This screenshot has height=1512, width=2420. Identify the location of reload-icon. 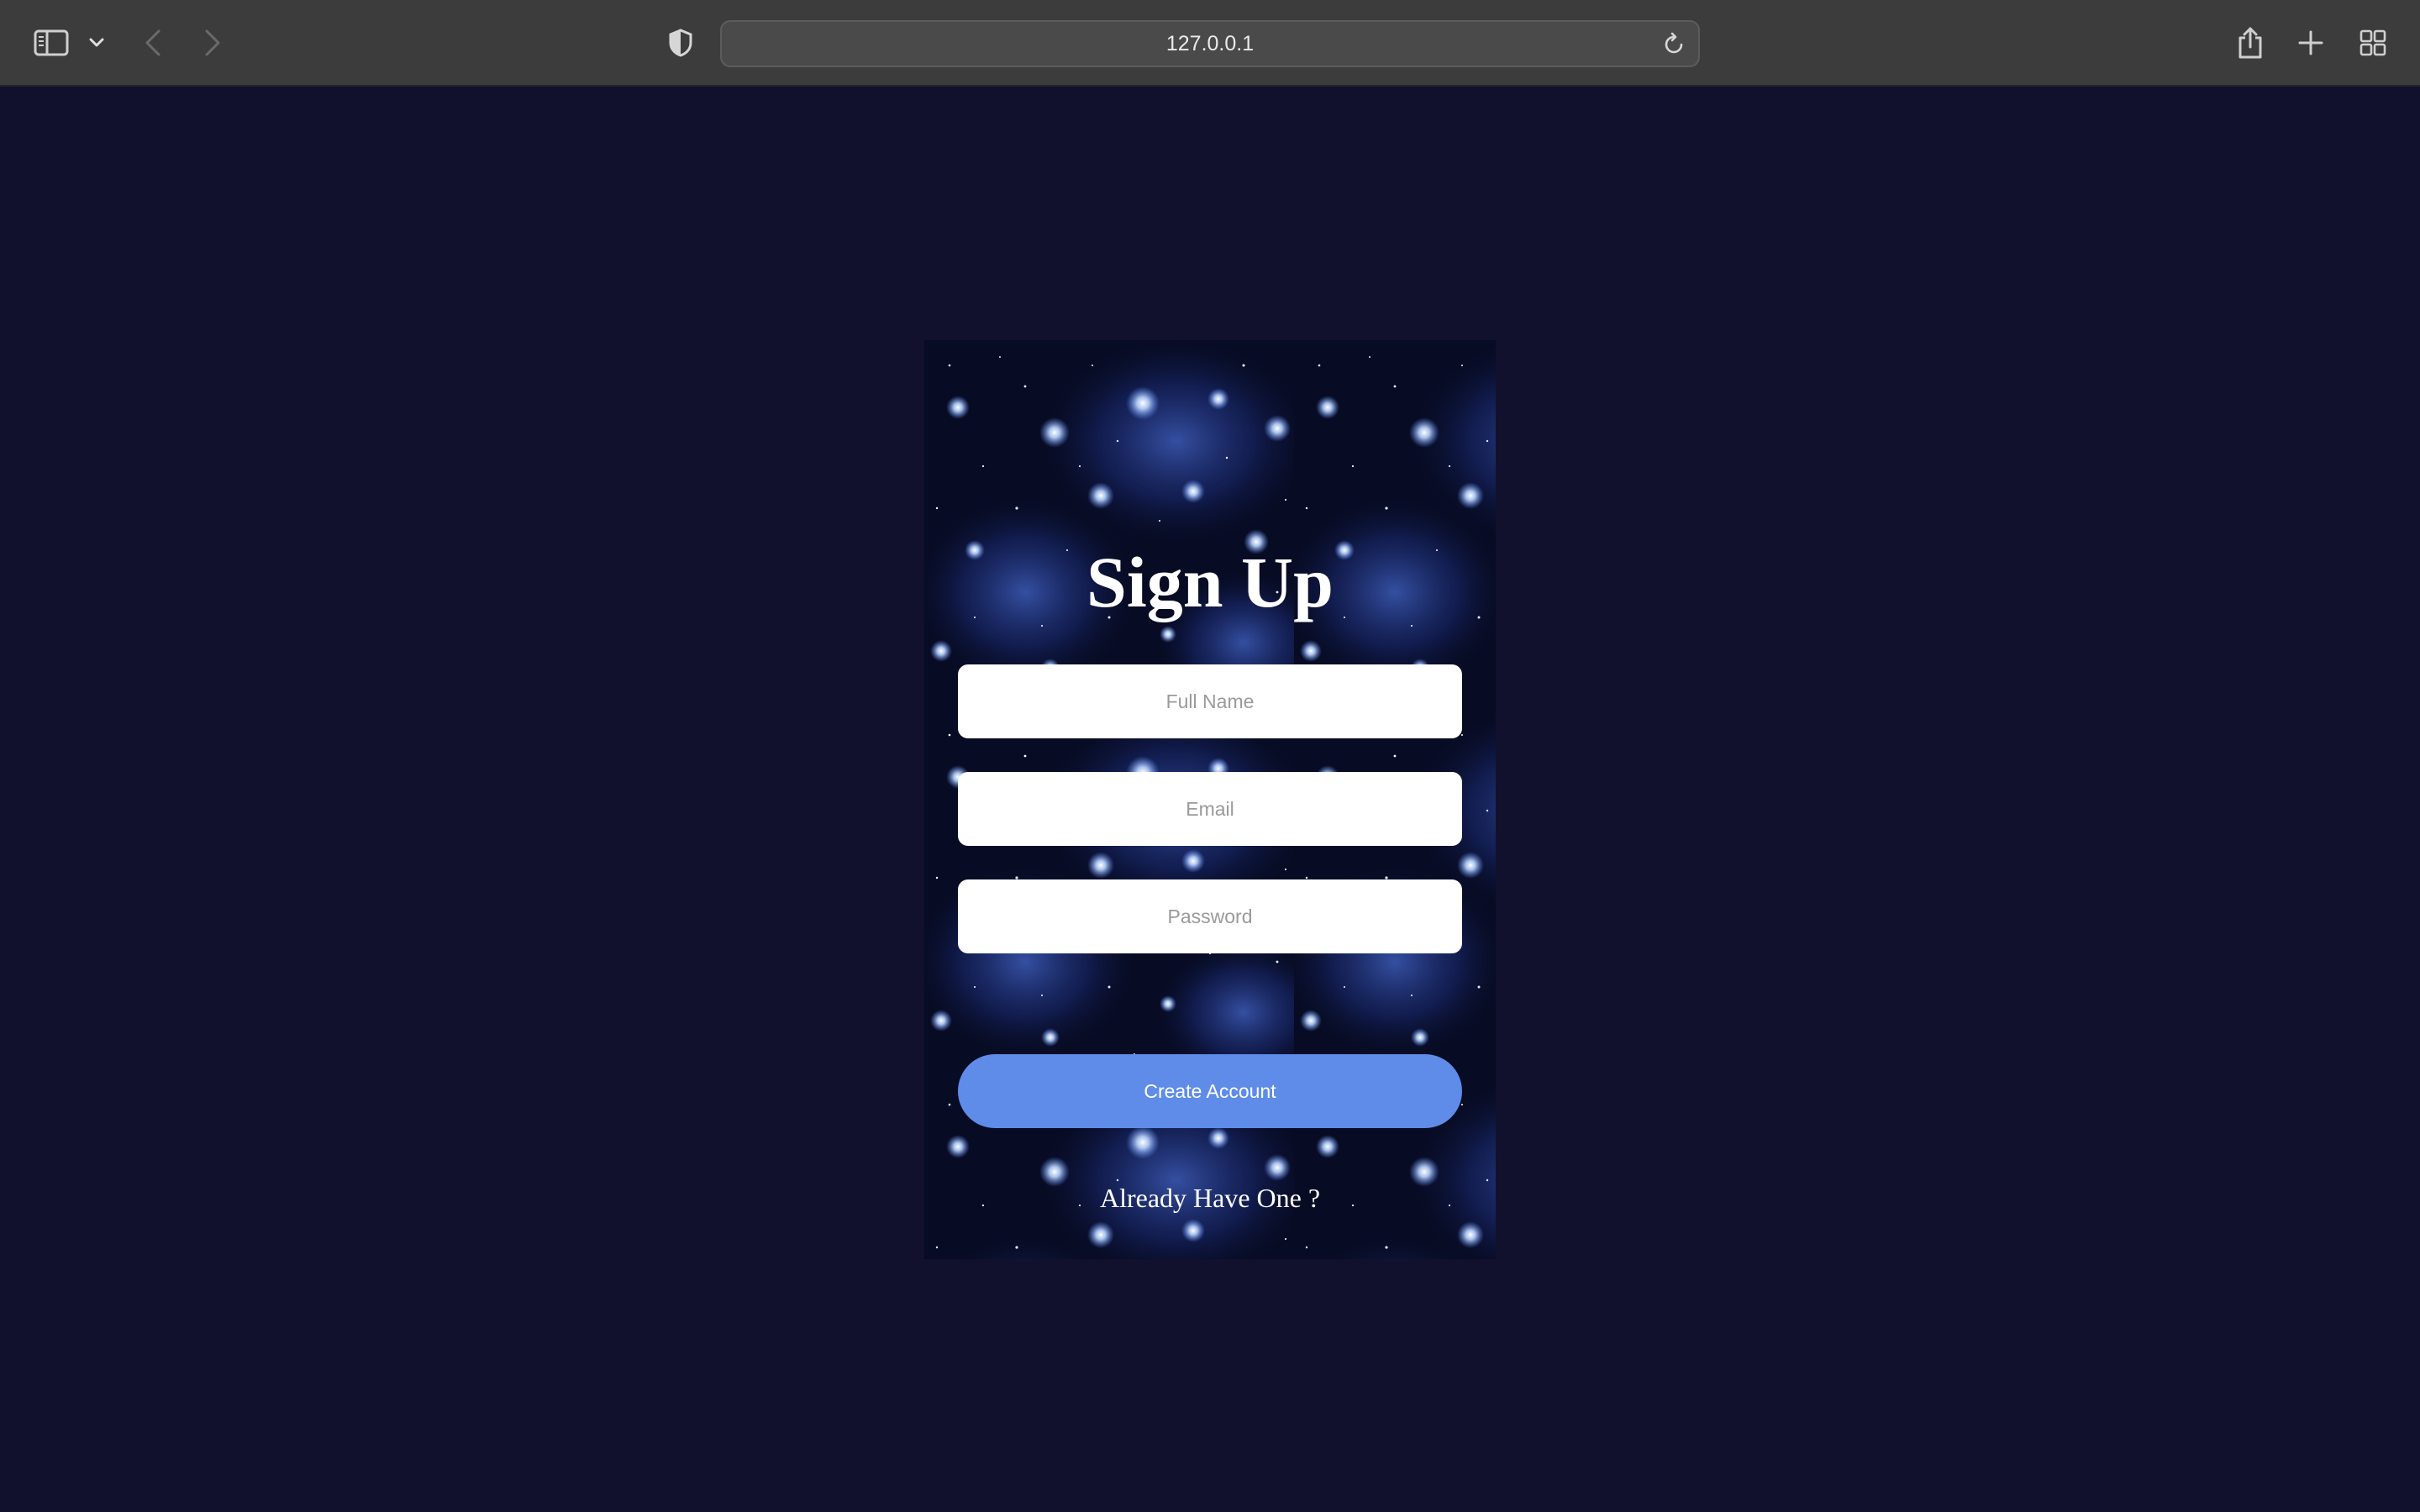
(1674, 44).